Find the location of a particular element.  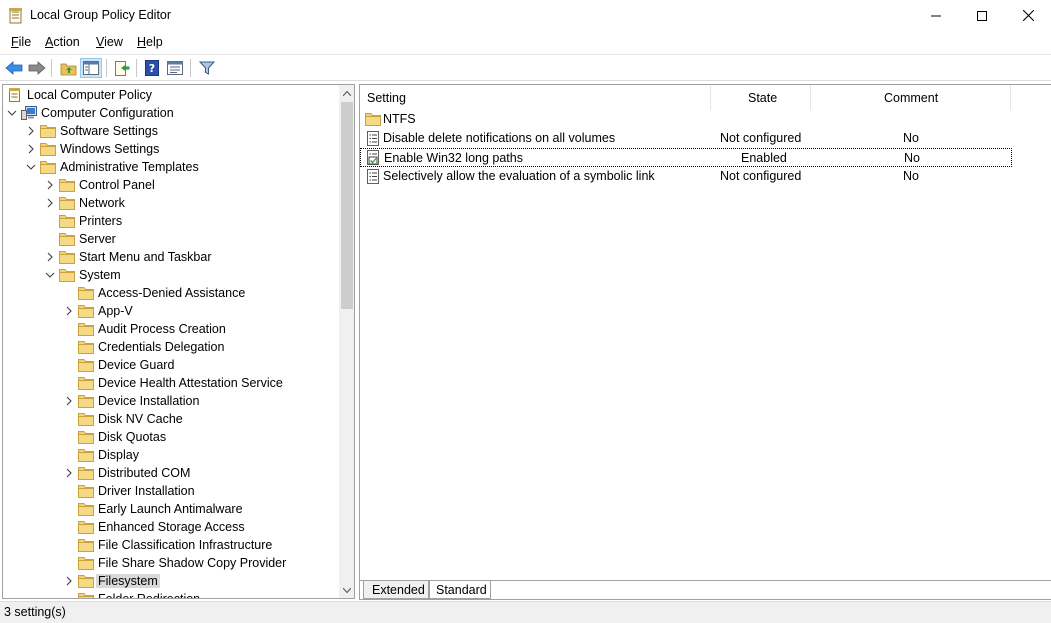

tree-item-label: File Classification Infrastructure is located at coordinates (185, 545).